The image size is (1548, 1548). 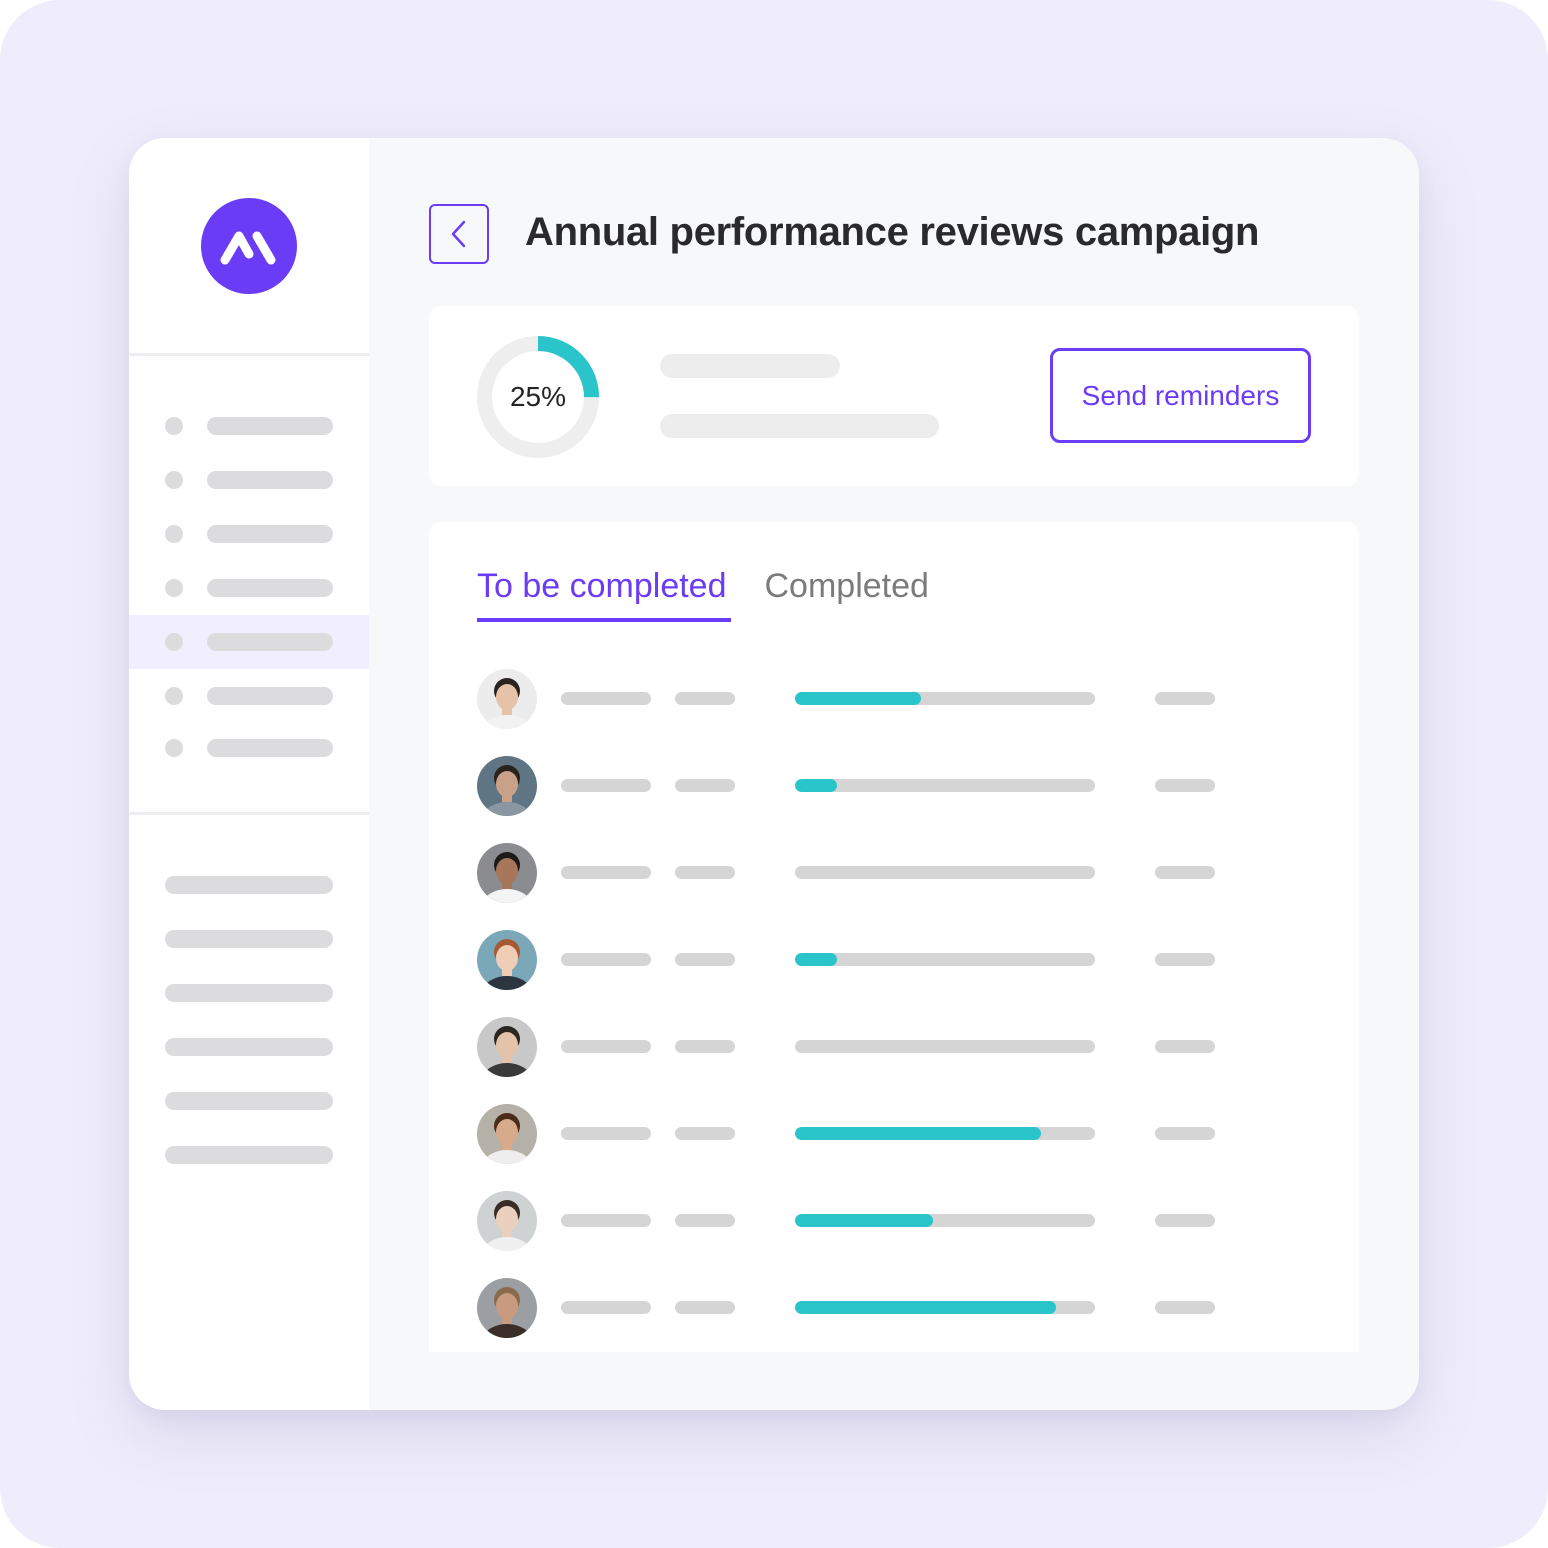 What do you see at coordinates (603, 593) in the screenshot?
I see `tab-to-be-completed: To be completed` at bounding box center [603, 593].